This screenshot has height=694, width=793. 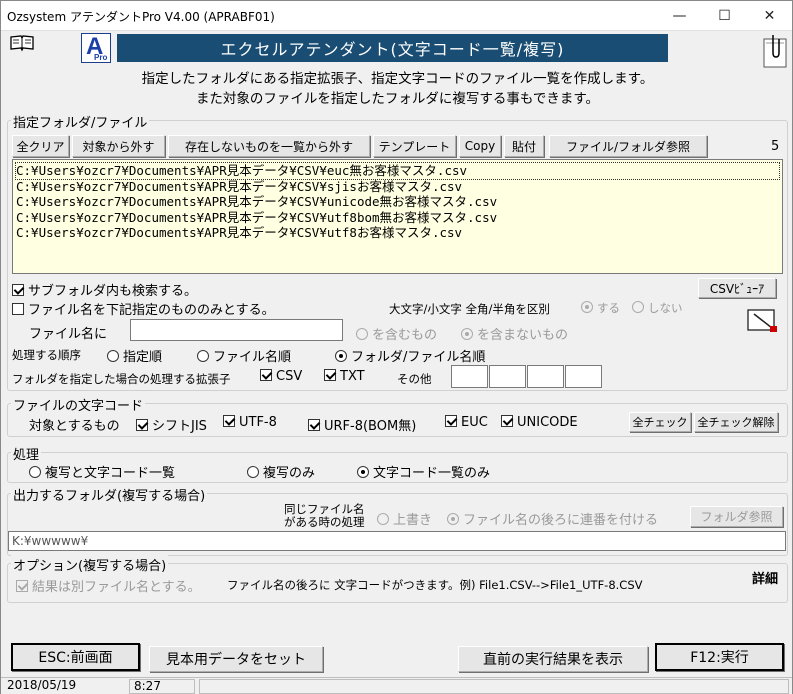 What do you see at coordinates (151, 310) in the screenshot?
I see `filename-only-label: ファイル名を下記指定のもののみとする。` at bounding box center [151, 310].